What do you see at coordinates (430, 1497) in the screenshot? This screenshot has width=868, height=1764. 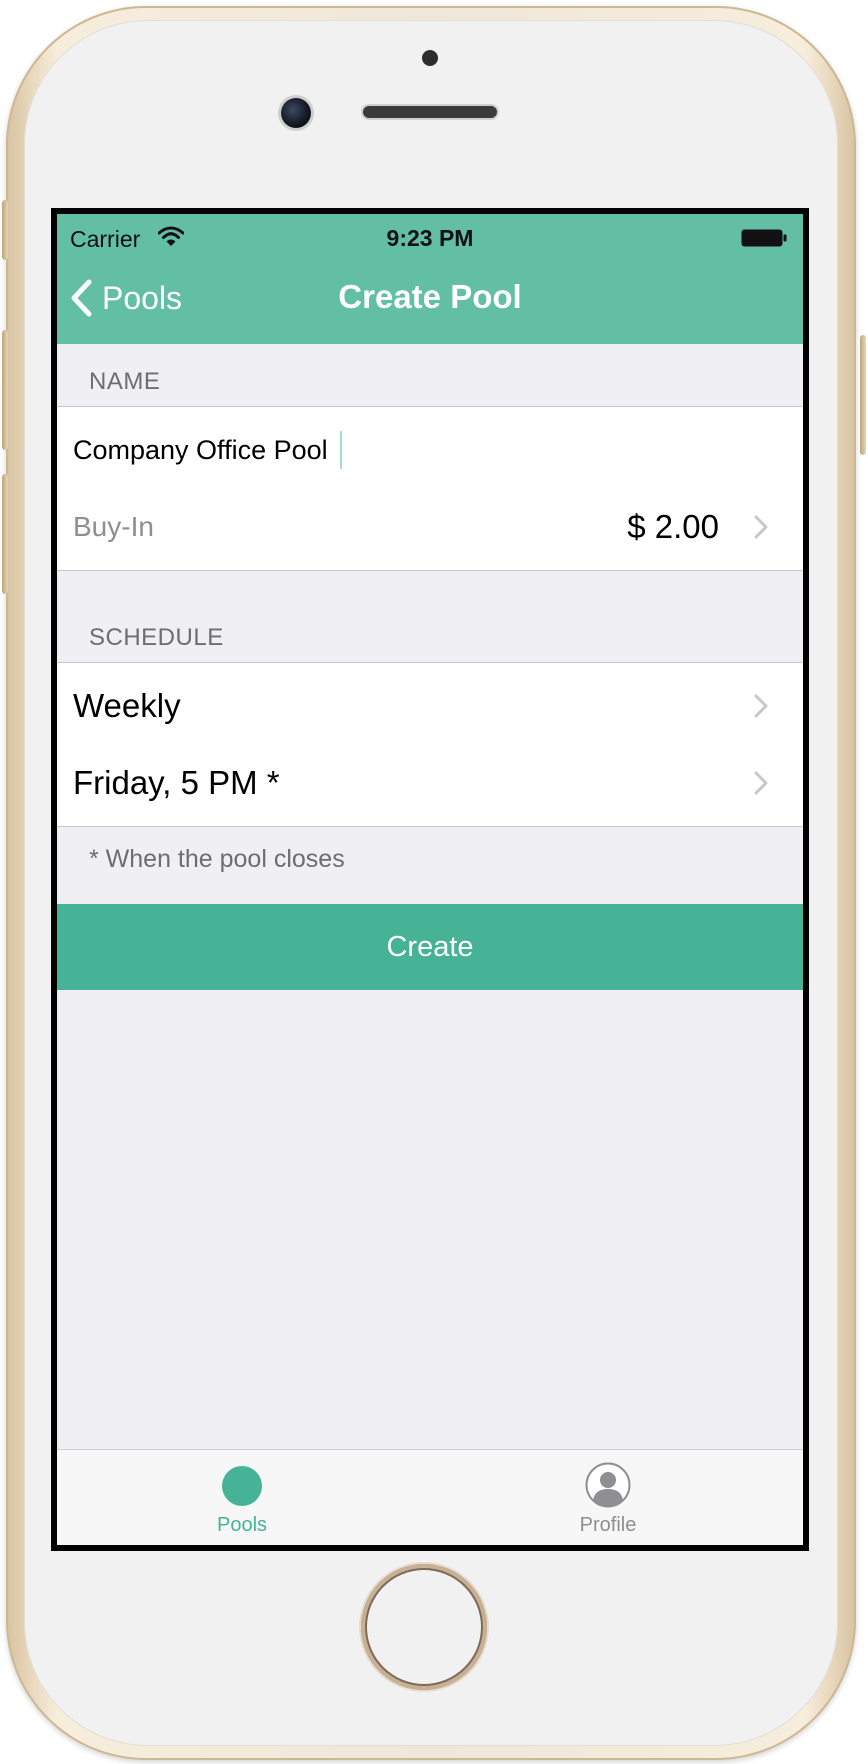 I see `tab-bar: Pools Profile` at bounding box center [430, 1497].